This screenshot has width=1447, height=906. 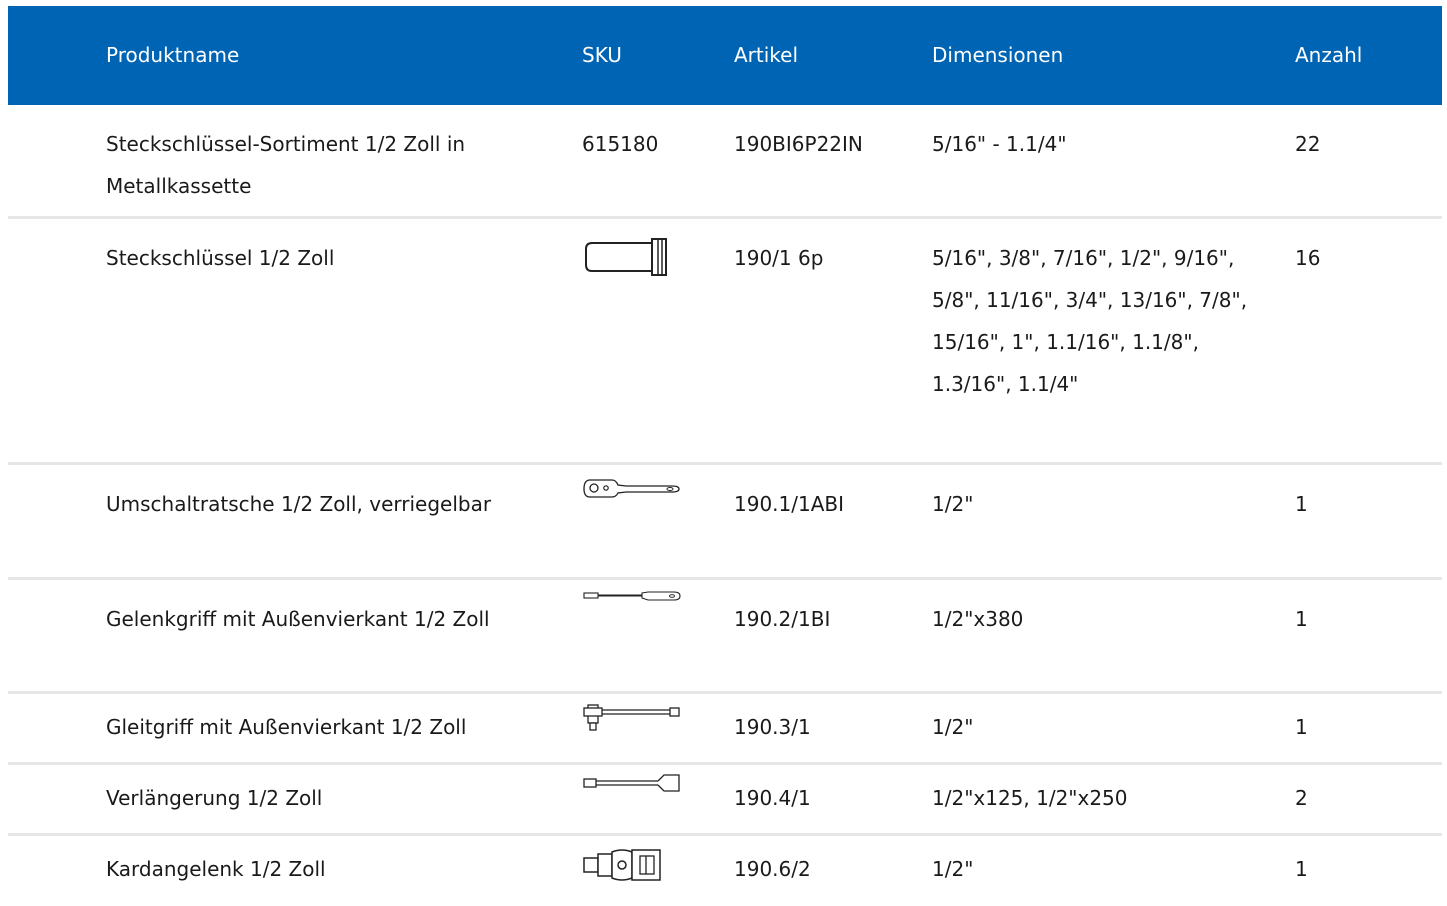 I want to click on product-name: Gelenkgriff mit Außenvierkant 1/2 Zoll, so click(x=298, y=619).